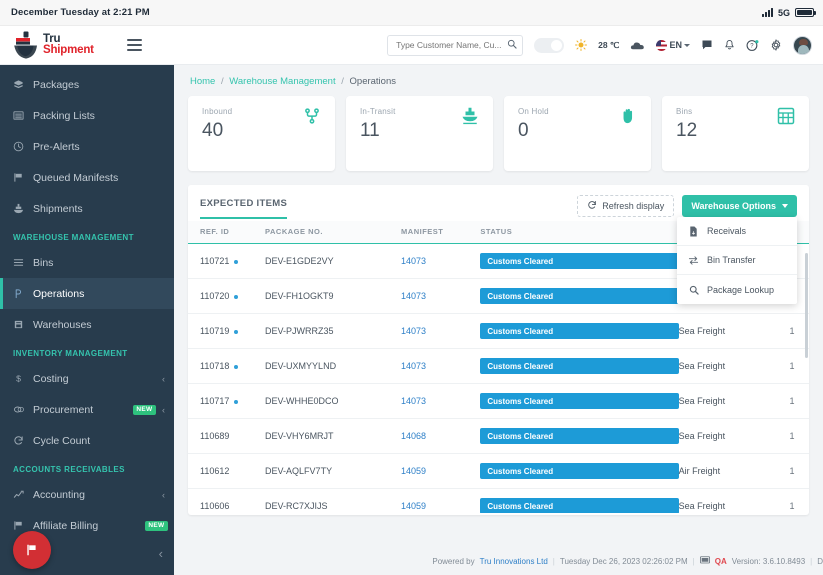 The image size is (823, 575). I want to click on column-header-package-no: PACKAGE NO., so click(333, 232).